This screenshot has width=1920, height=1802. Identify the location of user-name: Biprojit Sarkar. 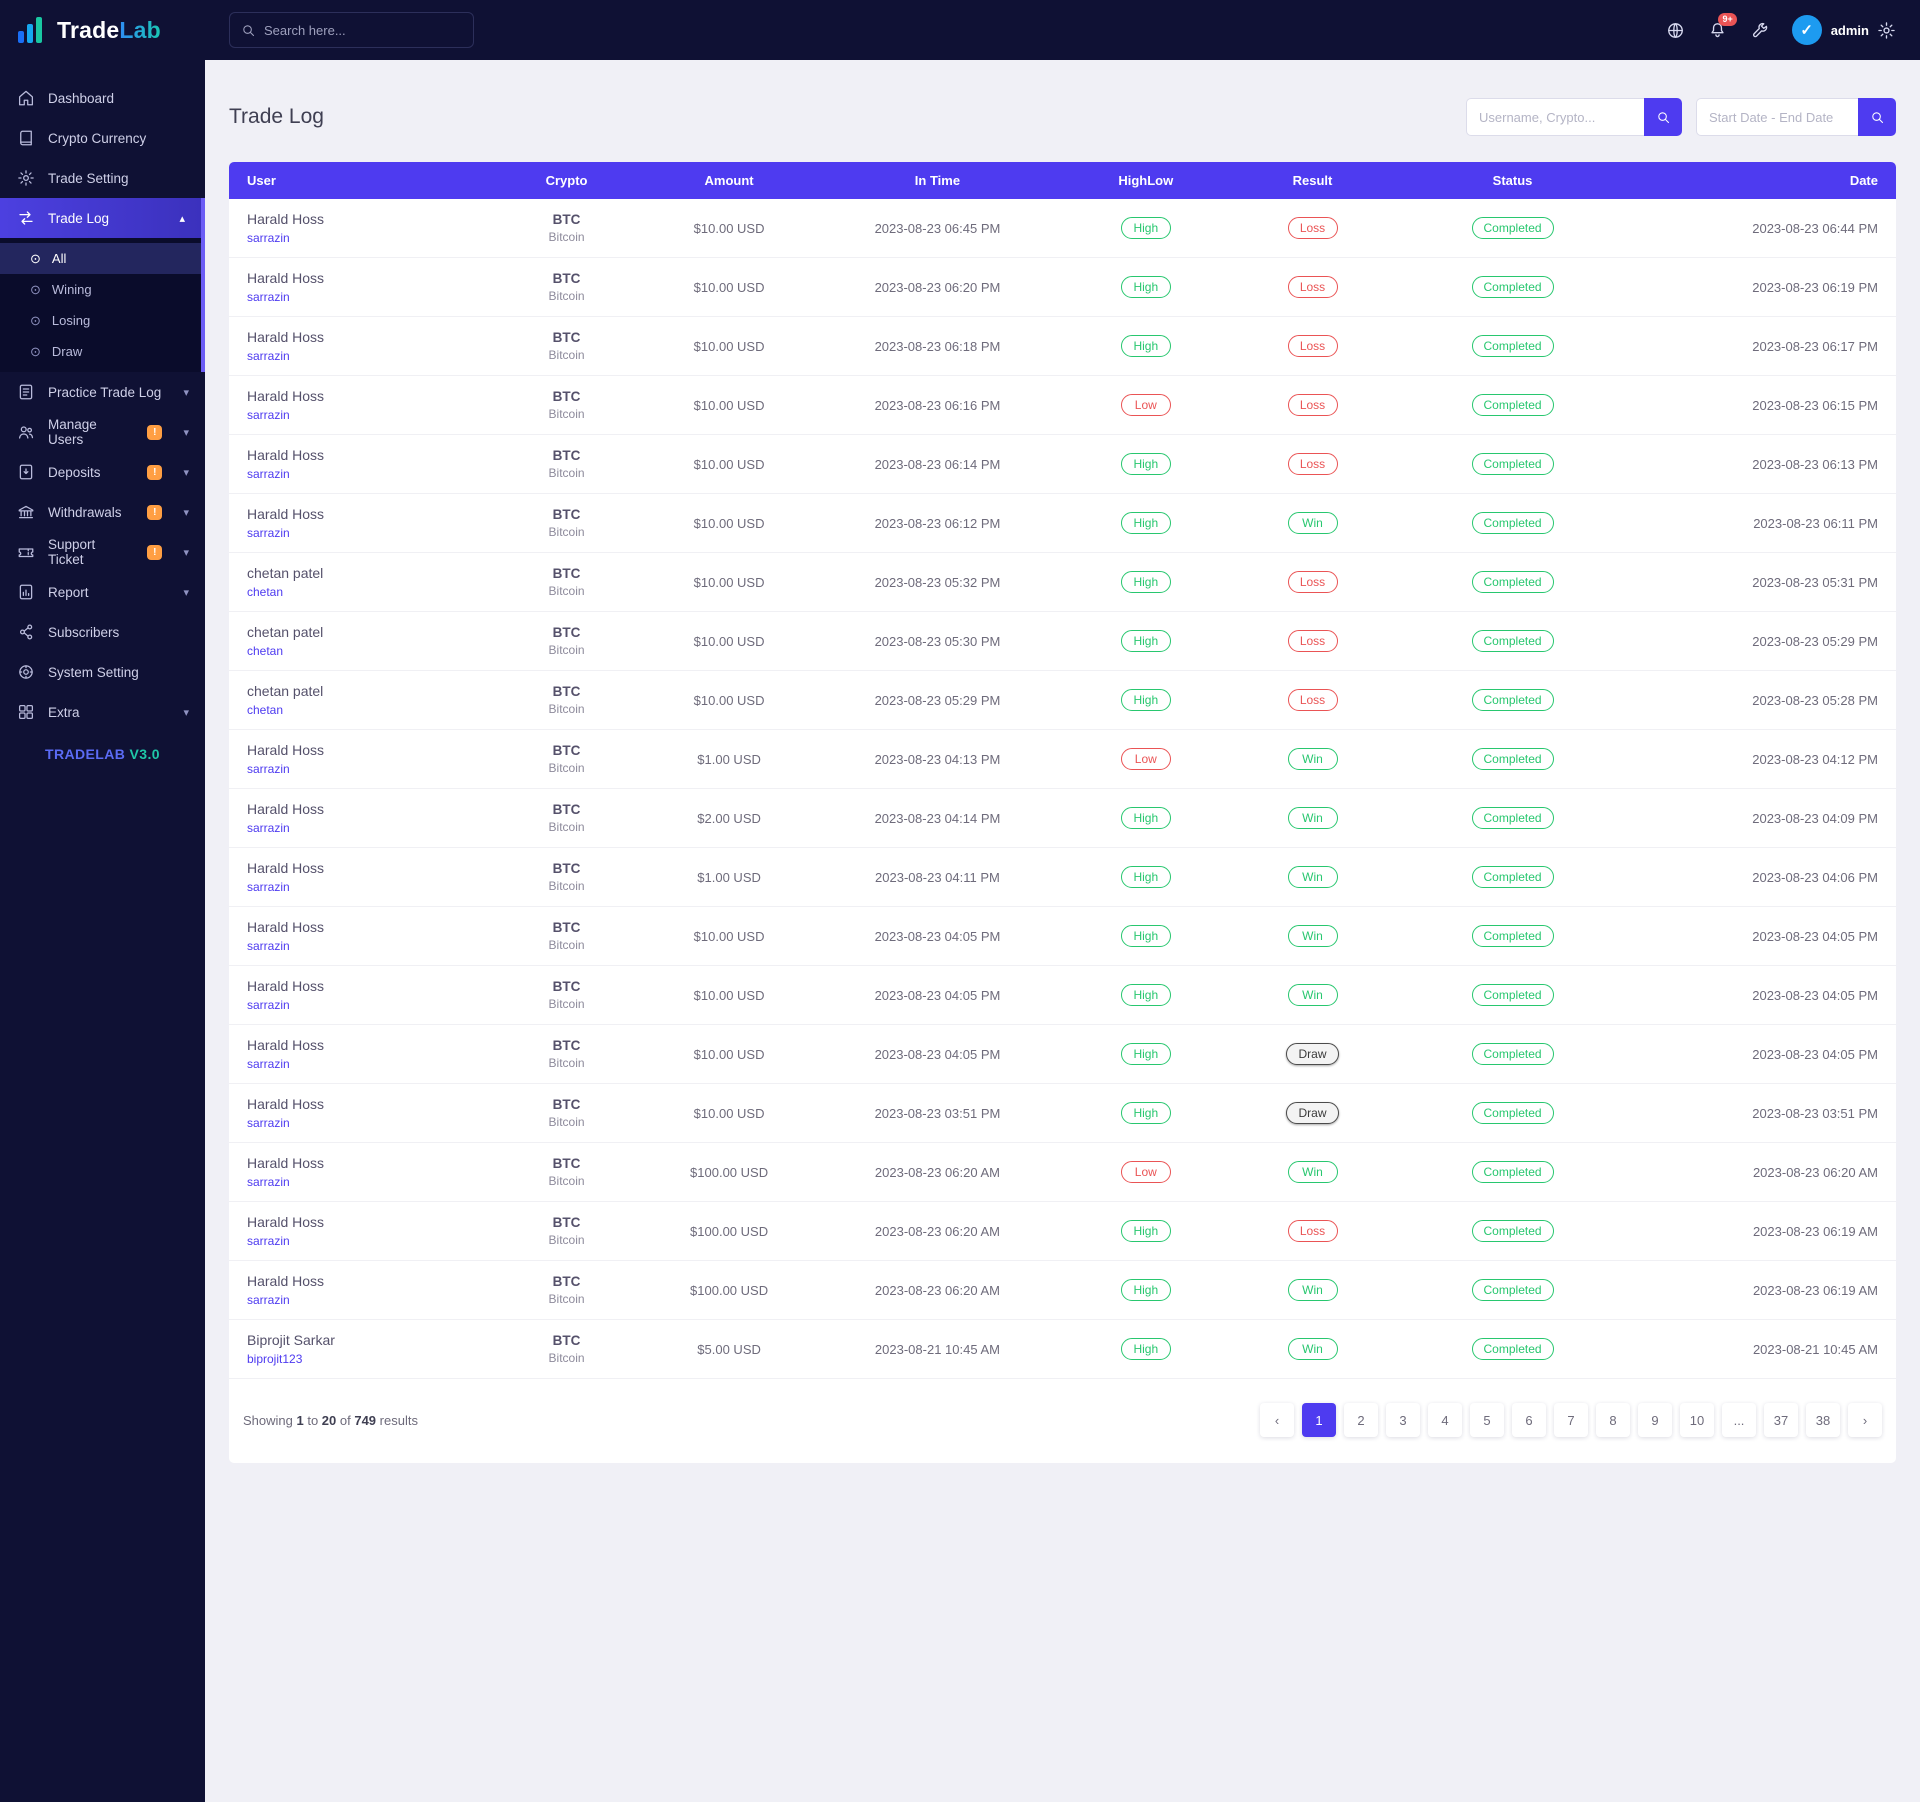
(291, 1340).